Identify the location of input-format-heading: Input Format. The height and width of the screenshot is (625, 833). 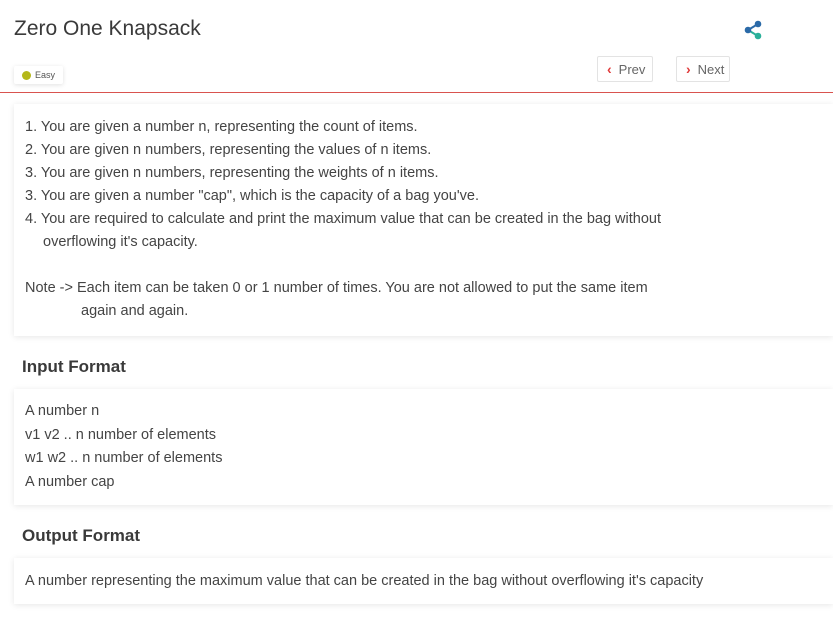
(74, 366).